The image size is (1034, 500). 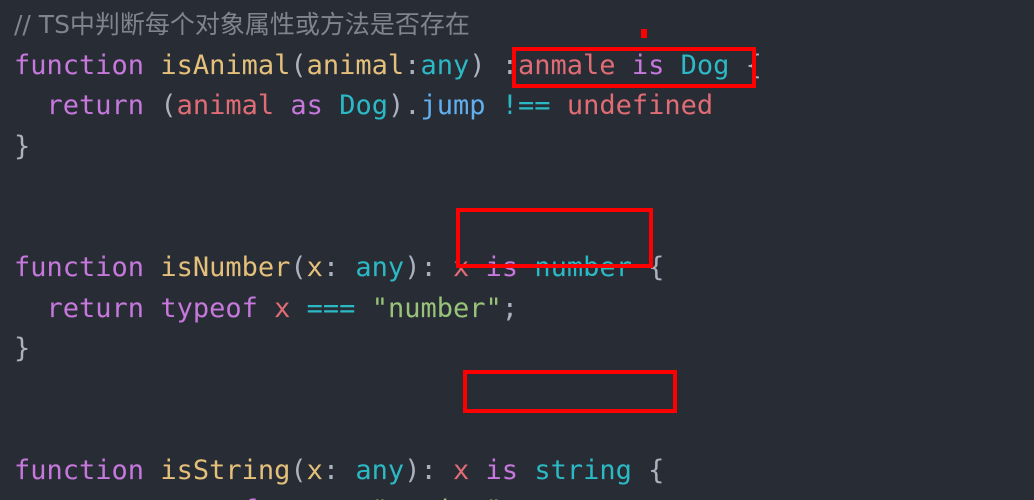 What do you see at coordinates (242, 24) in the screenshot?
I see `token-comment: // TS中判断每个对象属性或方法是否存在` at bounding box center [242, 24].